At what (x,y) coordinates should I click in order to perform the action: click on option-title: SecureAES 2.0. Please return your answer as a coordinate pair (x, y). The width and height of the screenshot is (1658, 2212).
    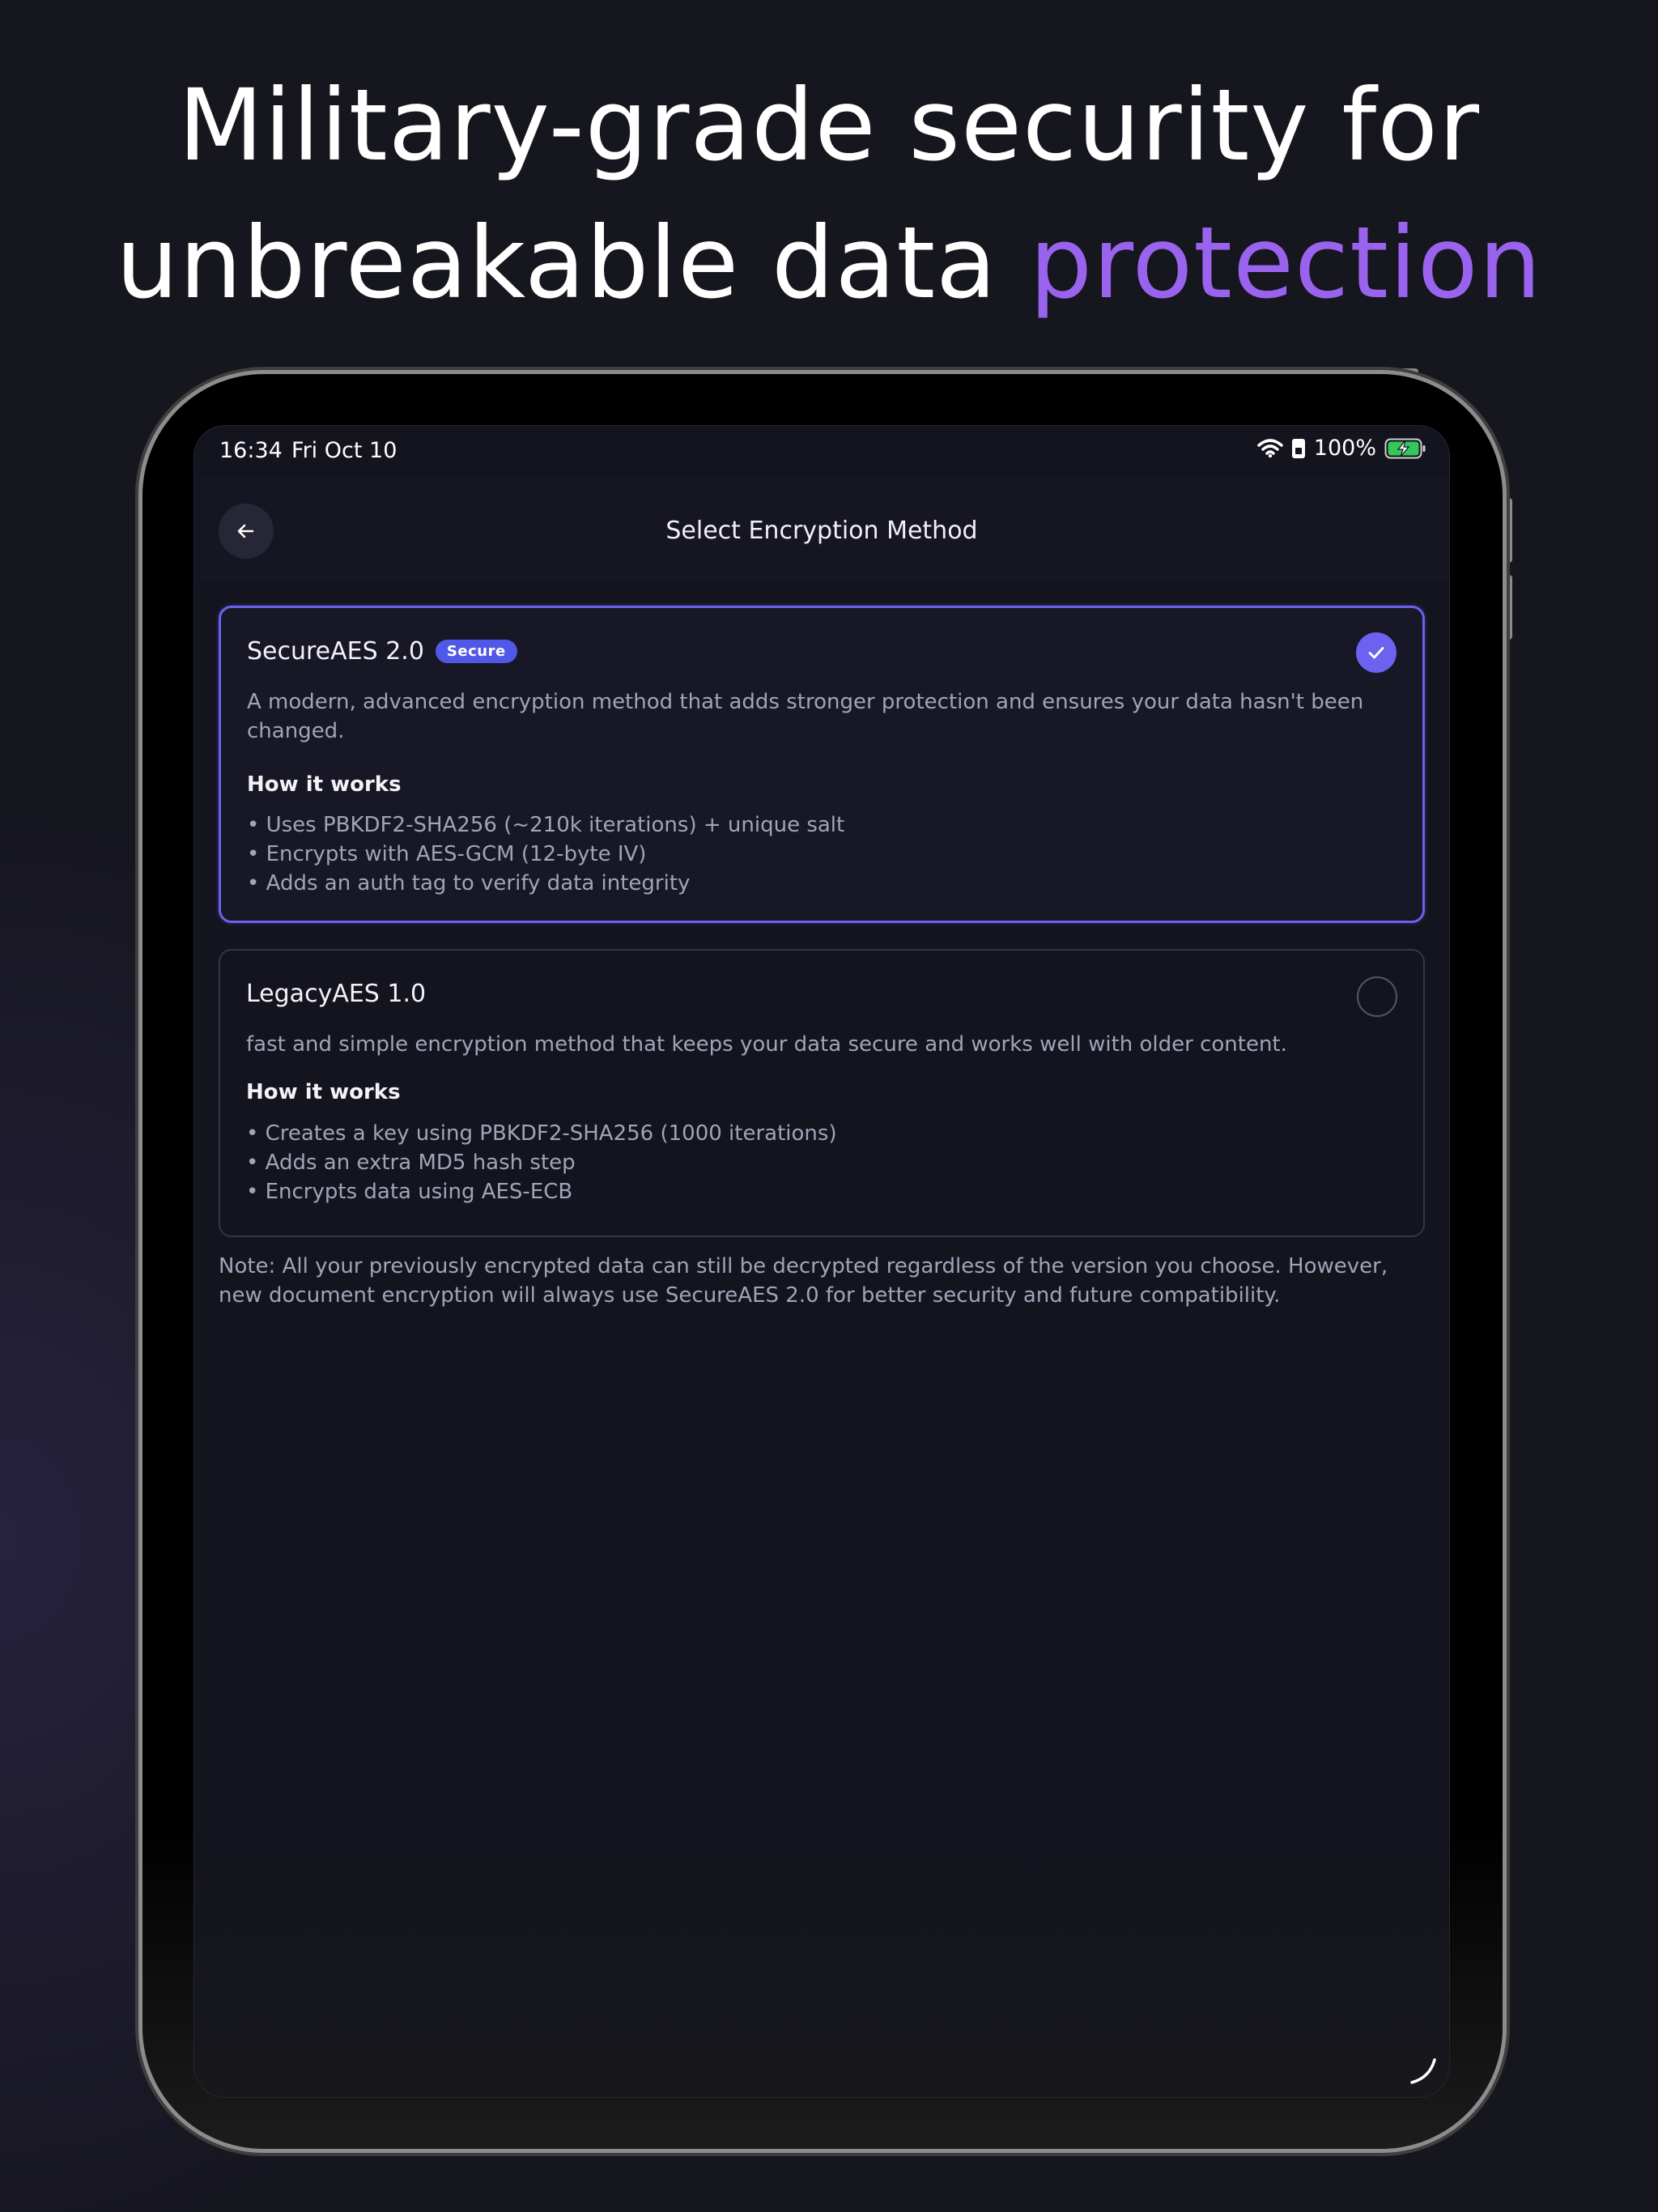
    Looking at the image, I should click on (335, 652).